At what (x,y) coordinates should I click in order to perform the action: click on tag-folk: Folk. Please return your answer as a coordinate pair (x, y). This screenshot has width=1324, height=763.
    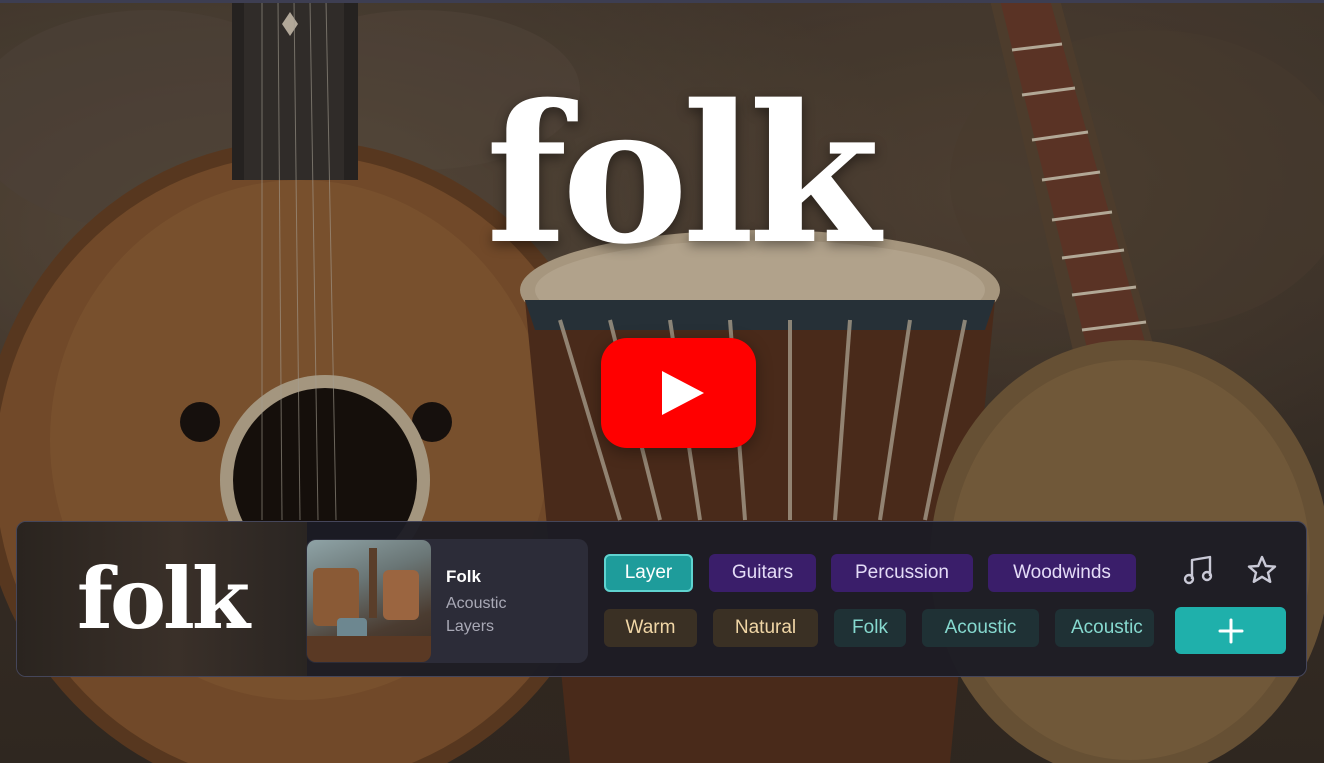
    Looking at the image, I should click on (870, 628).